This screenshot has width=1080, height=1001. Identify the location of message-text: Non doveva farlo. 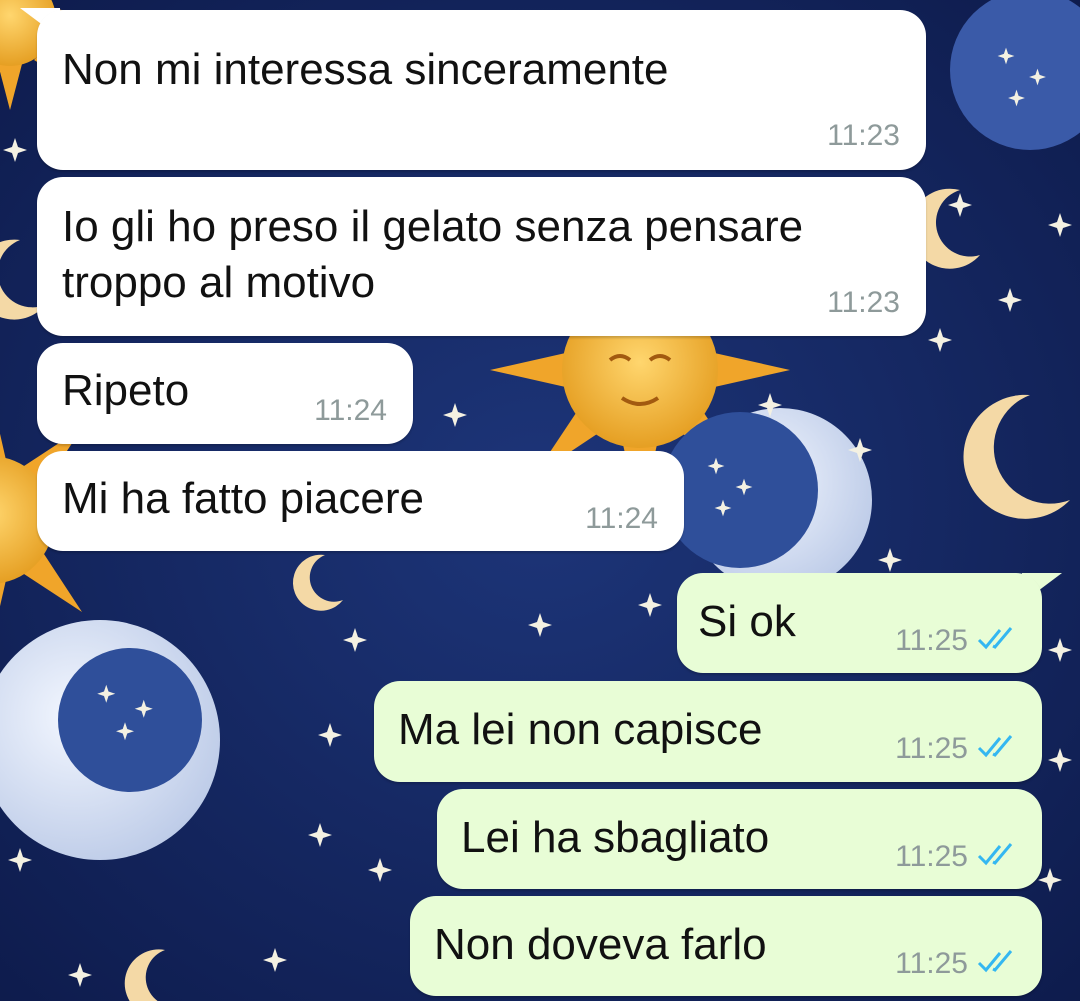
(600, 944).